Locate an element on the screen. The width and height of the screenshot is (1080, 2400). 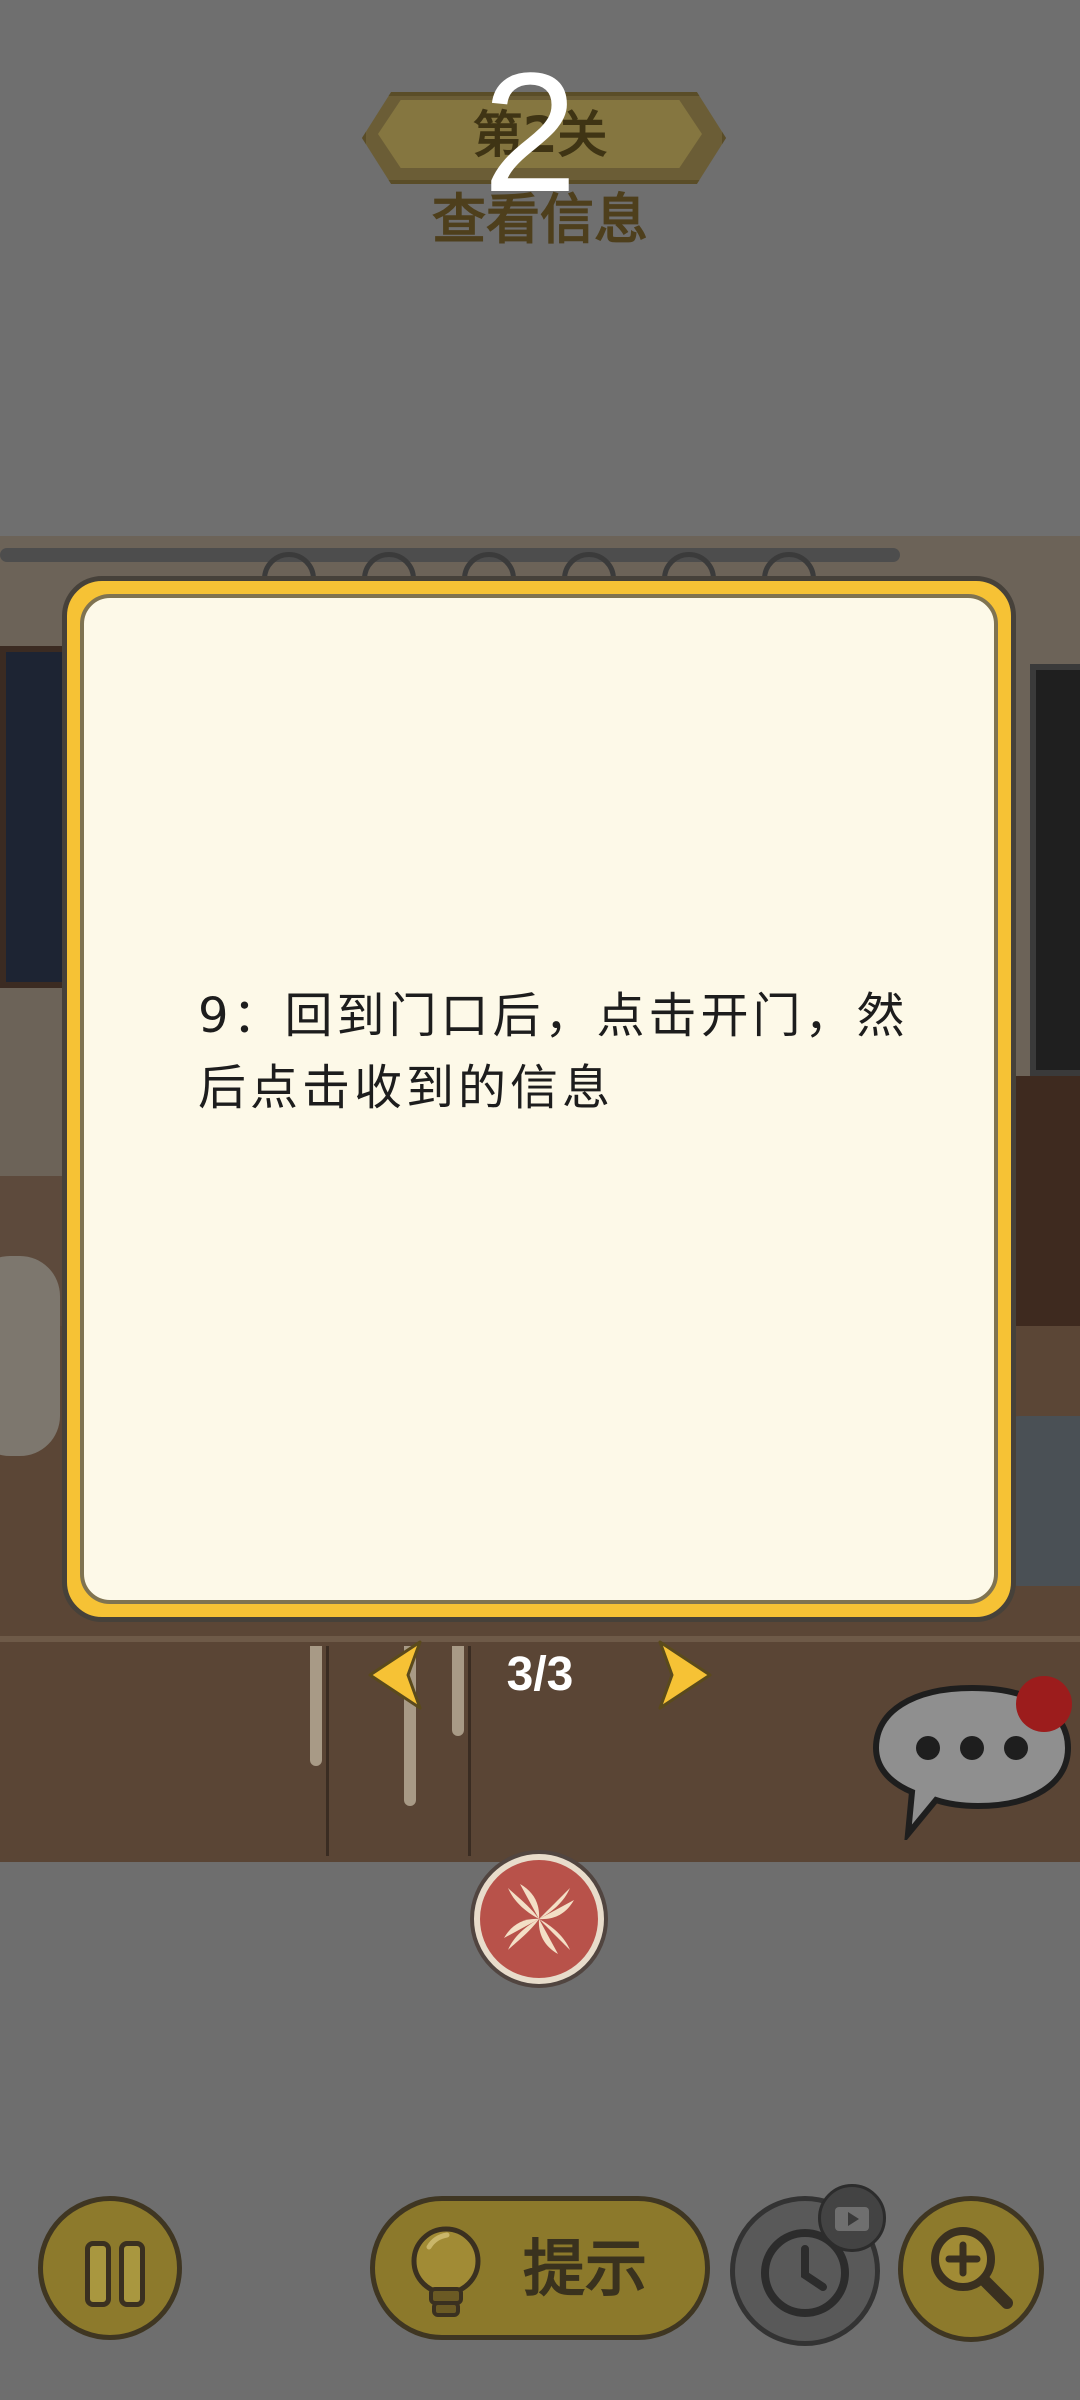
chevron-left-icon is located at coordinates (395, 1675).